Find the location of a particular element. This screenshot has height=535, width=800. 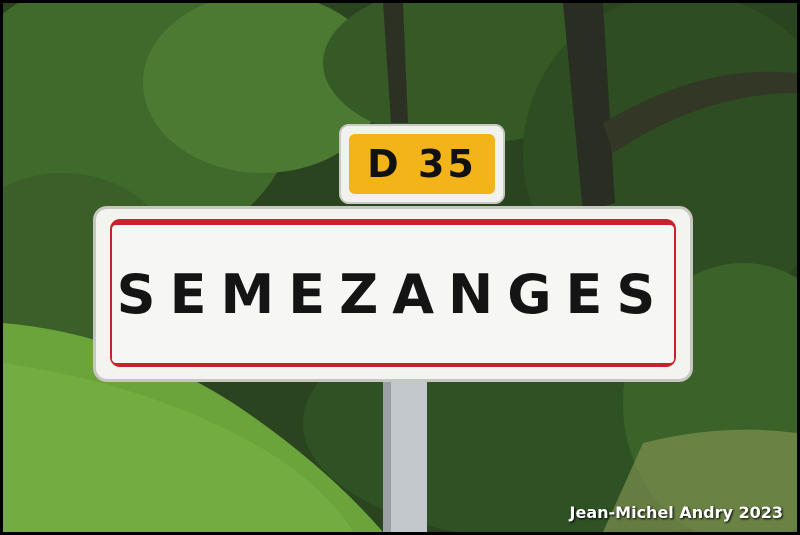

route-number-plate: D 35 is located at coordinates (422, 164).